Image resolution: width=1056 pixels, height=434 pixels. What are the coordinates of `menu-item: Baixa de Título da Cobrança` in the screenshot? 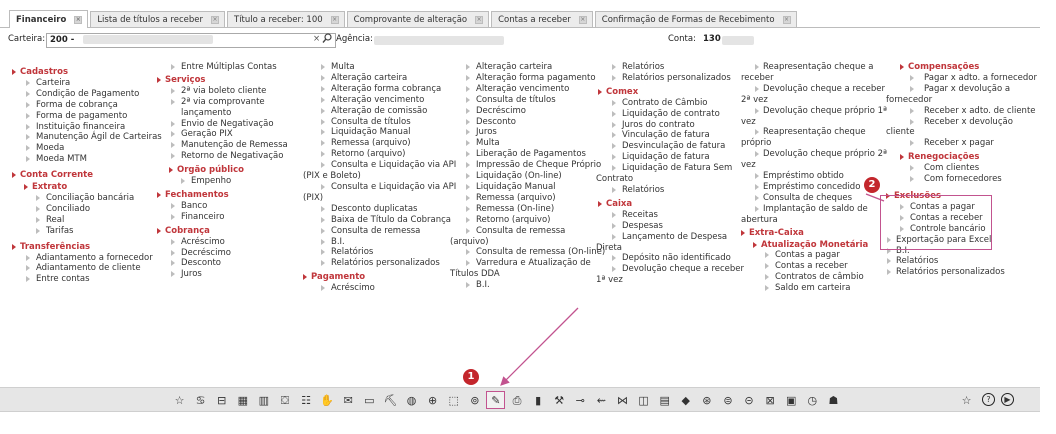 It's located at (382, 220).